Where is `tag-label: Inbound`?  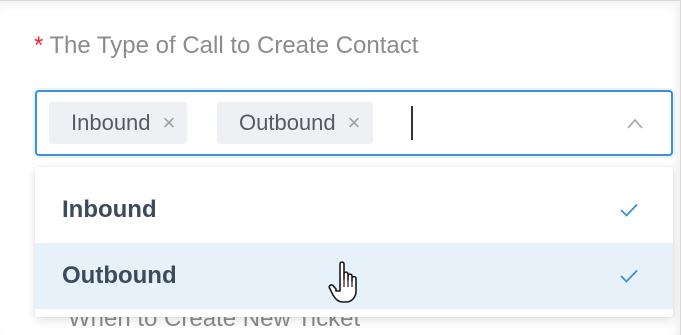
tag-label: Inbound is located at coordinates (111, 122).